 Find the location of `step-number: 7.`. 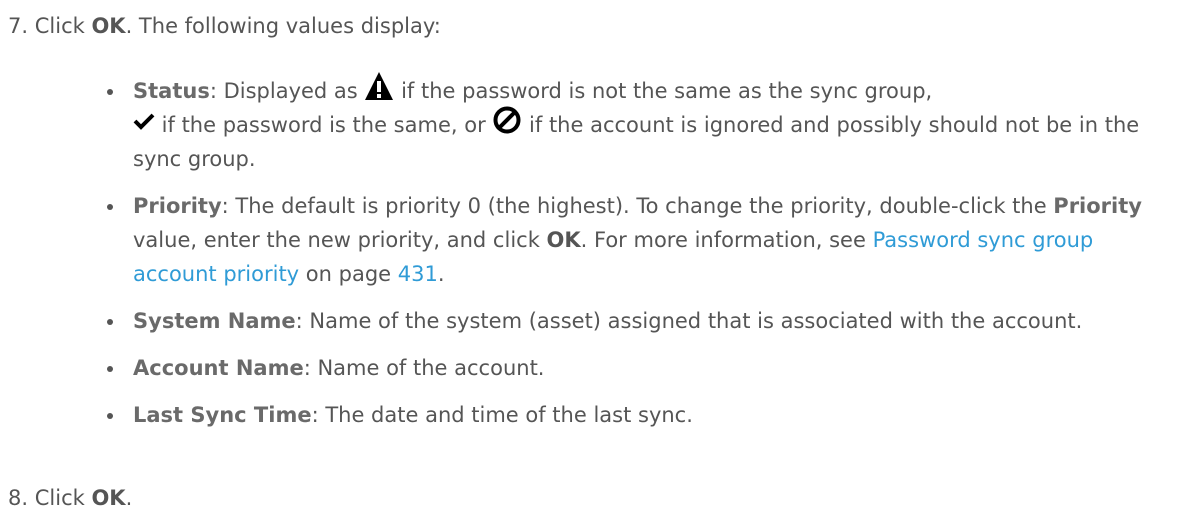

step-number: 7. is located at coordinates (18, 26).